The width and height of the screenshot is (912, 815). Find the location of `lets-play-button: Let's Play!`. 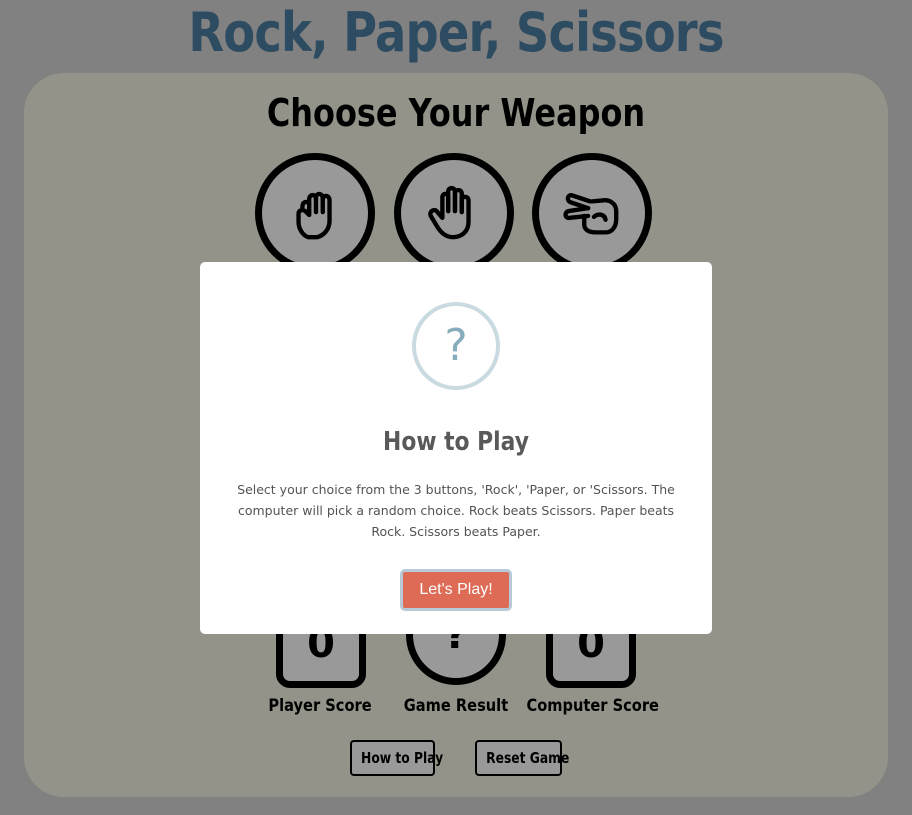

lets-play-button: Let's Play! is located at coordinates (456, 590).